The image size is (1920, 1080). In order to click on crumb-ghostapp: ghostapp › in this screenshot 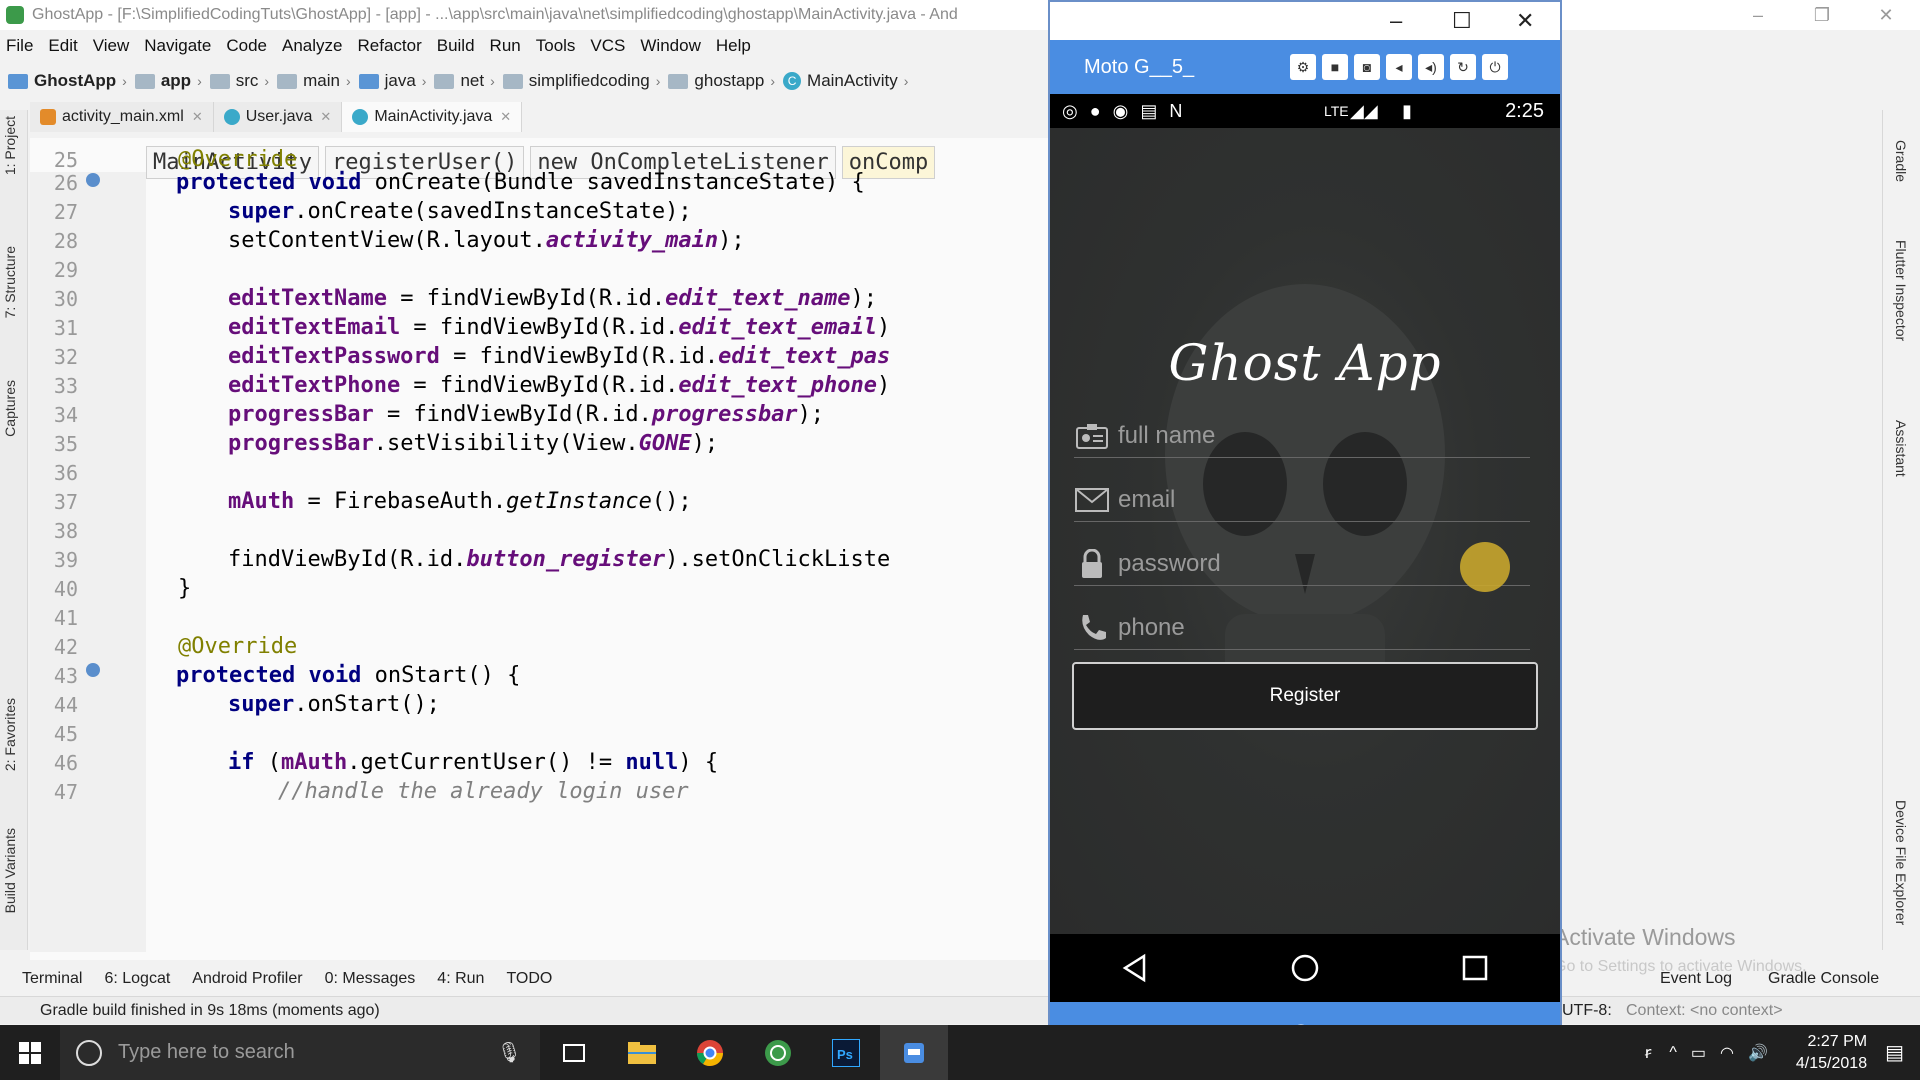, I will do `click(721, 81)`.